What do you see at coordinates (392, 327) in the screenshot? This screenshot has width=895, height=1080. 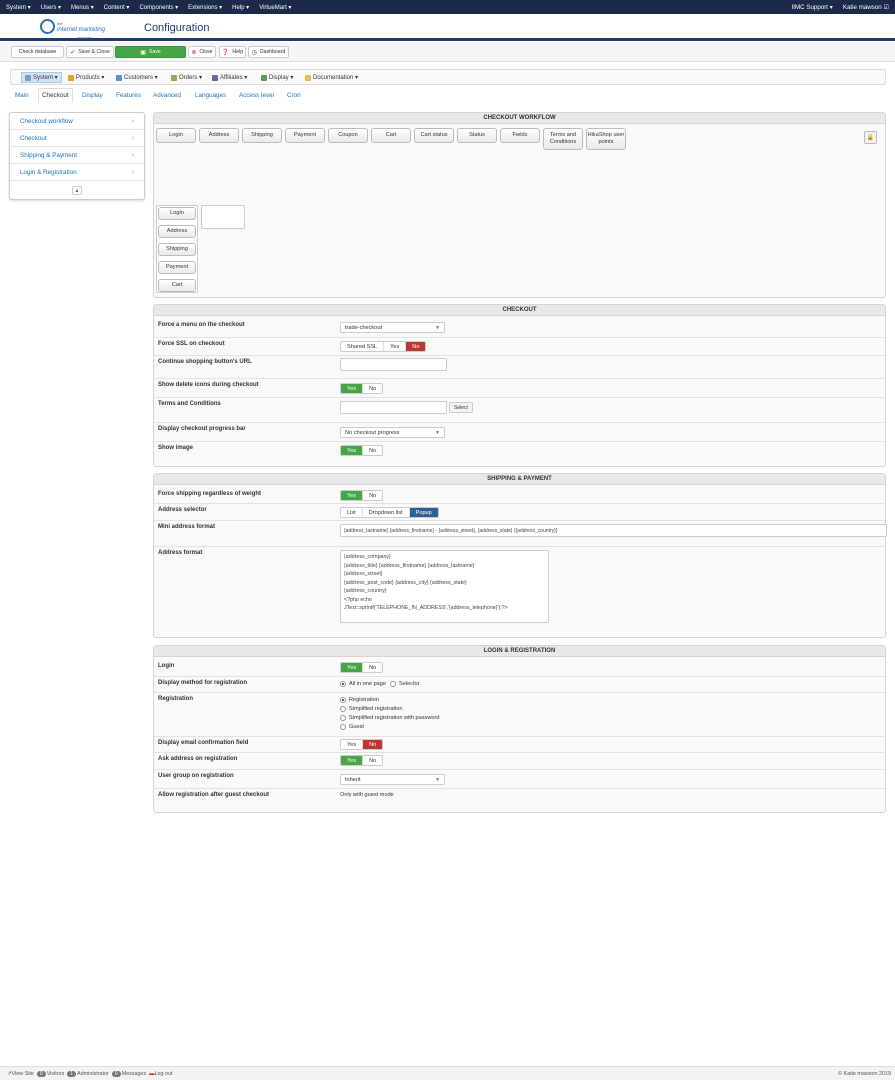 I see `force-menu-select: trade-checkout ▼` at bounding box center [392, 327].